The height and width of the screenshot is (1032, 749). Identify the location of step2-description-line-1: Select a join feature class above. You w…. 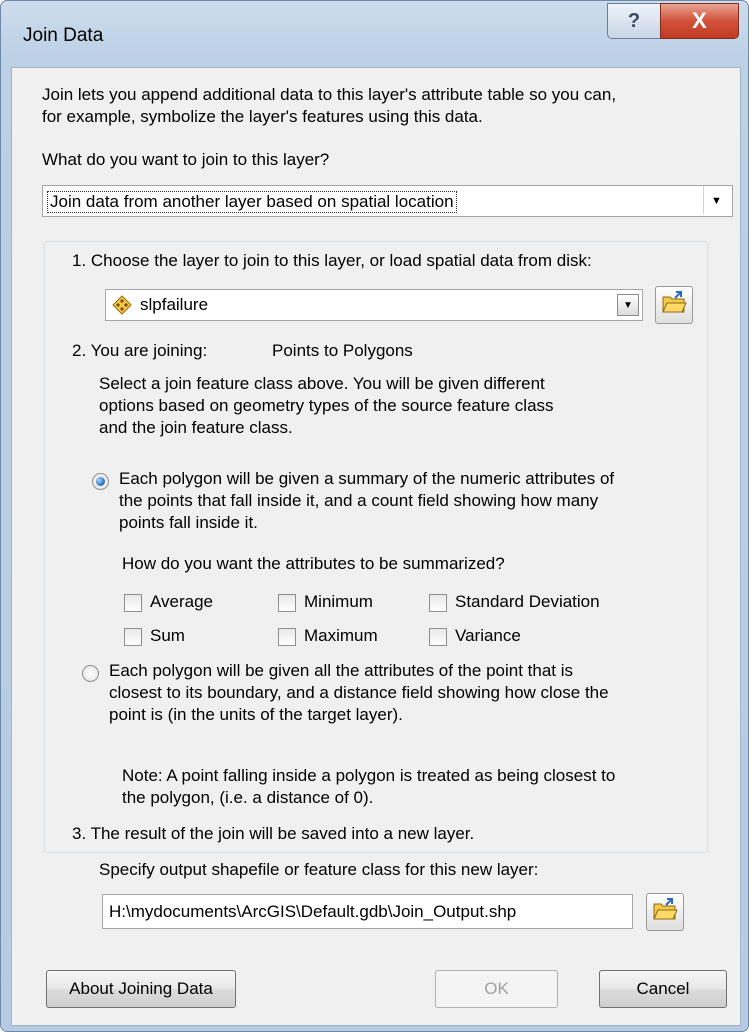
(322, 383).